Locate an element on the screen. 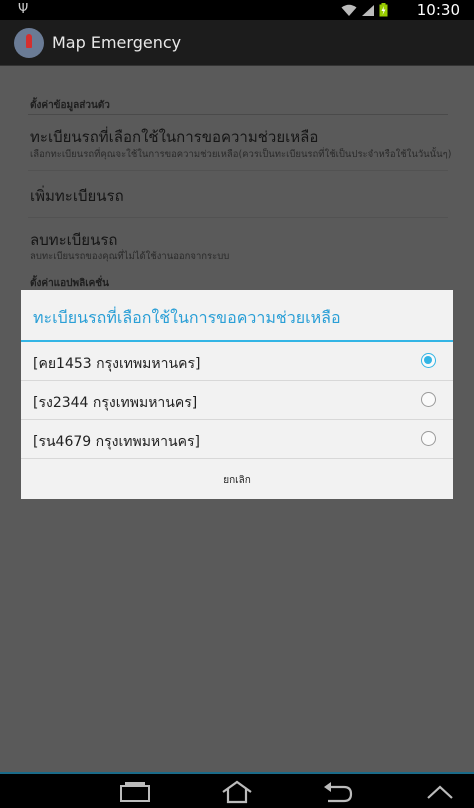  back-icon is located at coordinates (338, 792).